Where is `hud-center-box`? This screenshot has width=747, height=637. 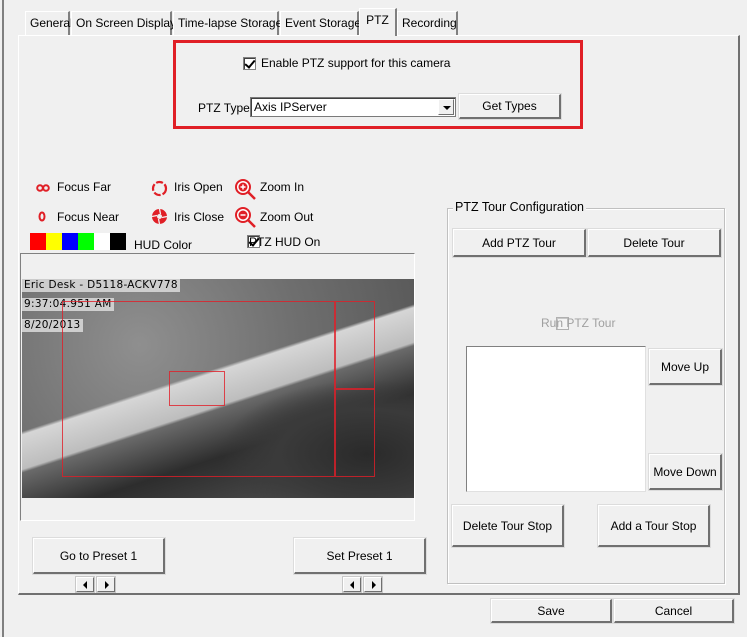 hud-center-box is located at coordinates (197, 388).